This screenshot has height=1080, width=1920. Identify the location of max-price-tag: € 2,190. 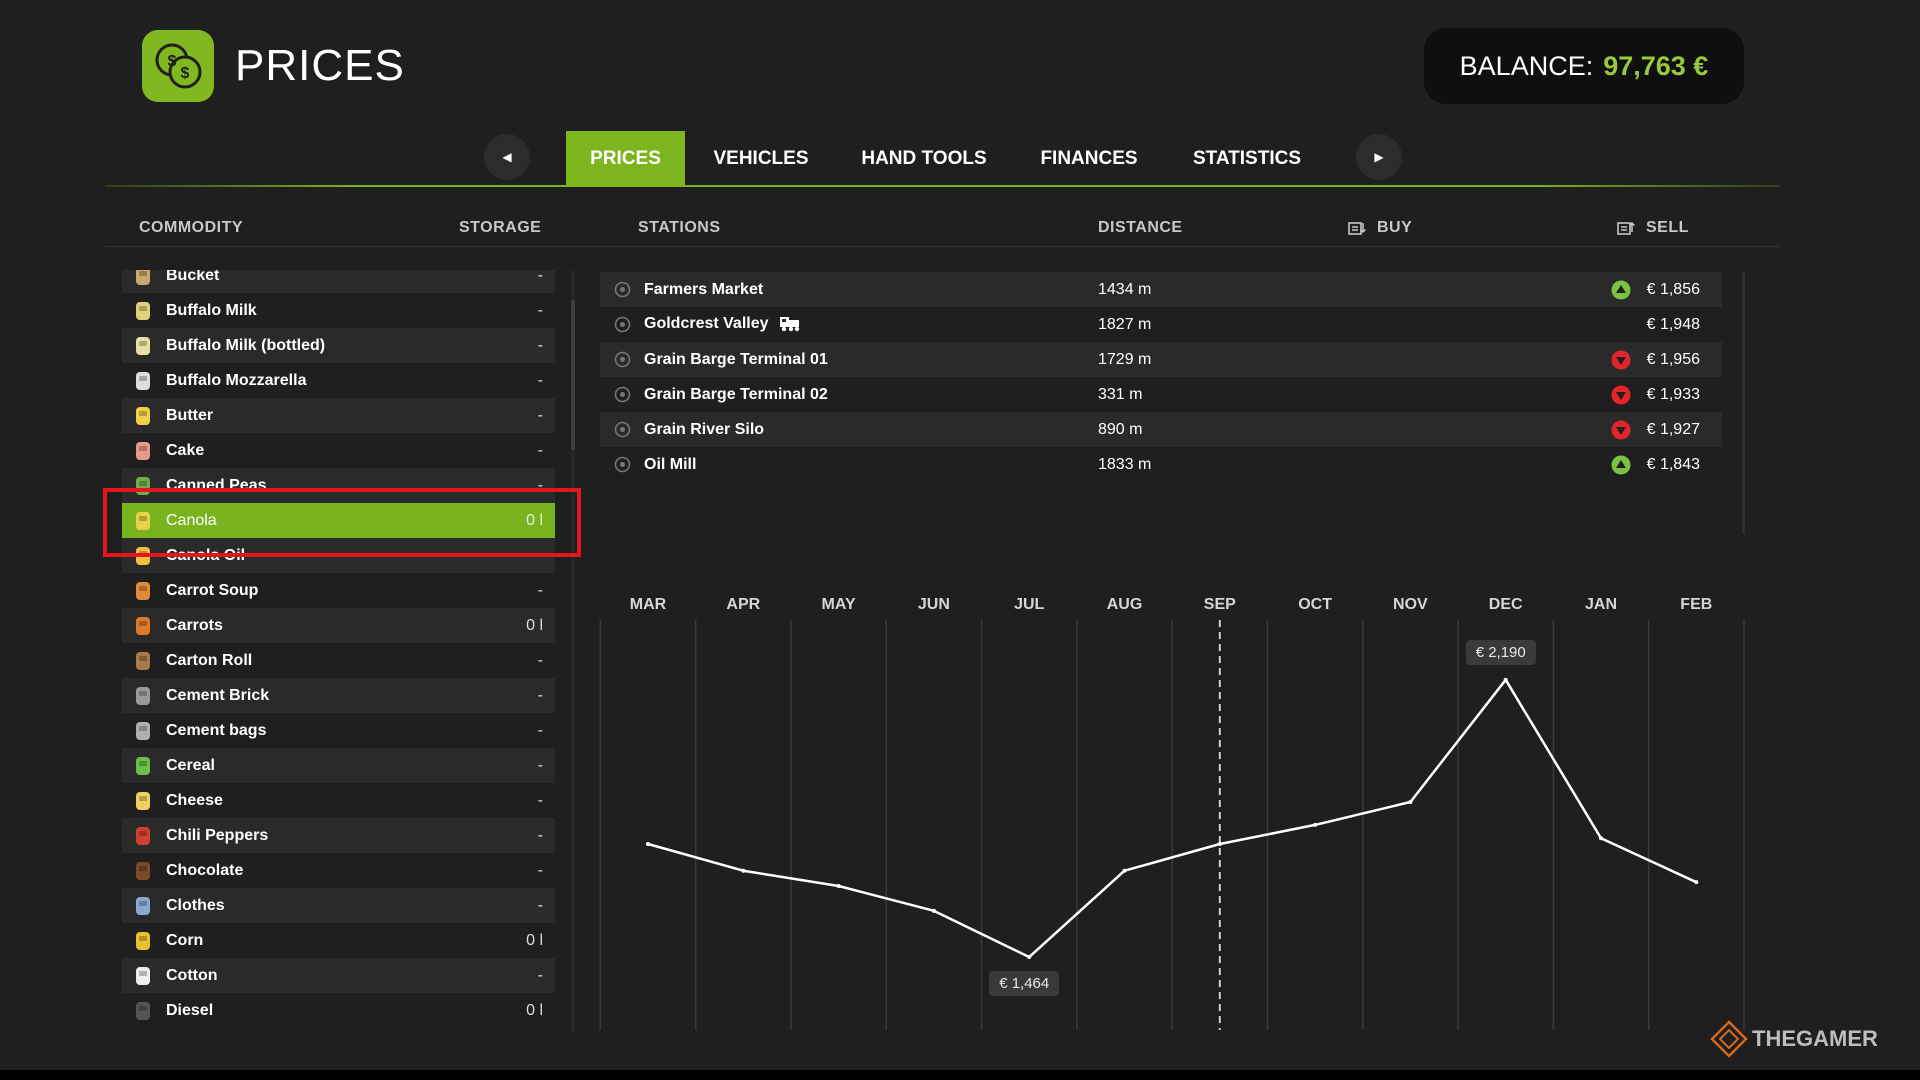
(1500, 652).